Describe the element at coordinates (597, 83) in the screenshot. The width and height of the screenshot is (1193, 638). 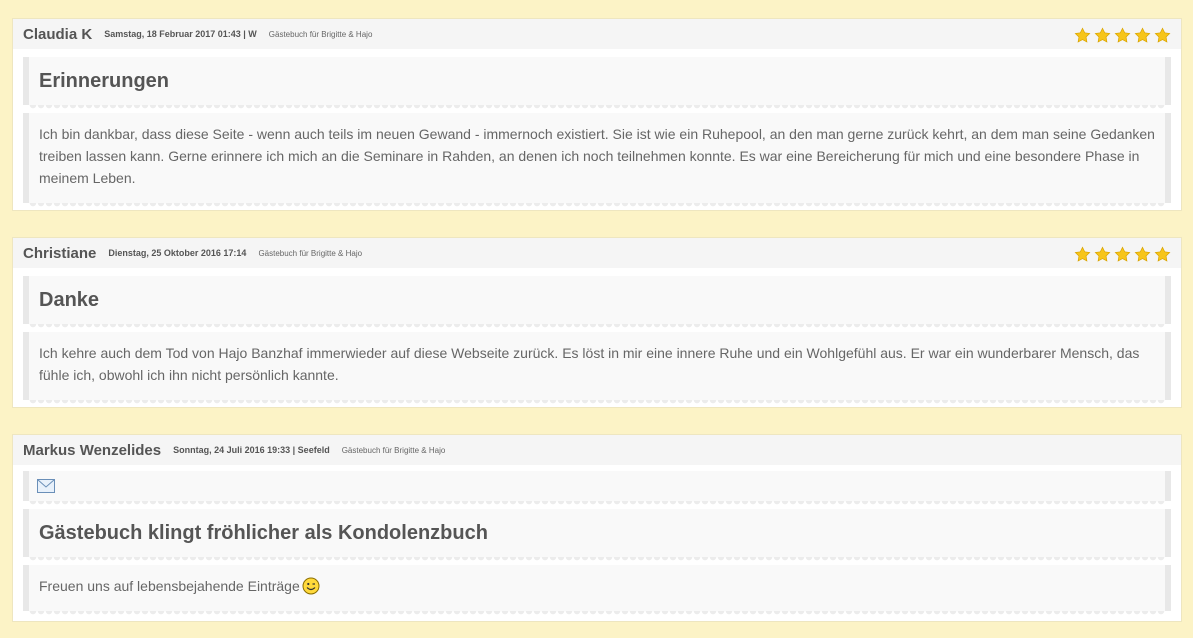
I see `entry-title-panel: Erinnerungen` at that location.